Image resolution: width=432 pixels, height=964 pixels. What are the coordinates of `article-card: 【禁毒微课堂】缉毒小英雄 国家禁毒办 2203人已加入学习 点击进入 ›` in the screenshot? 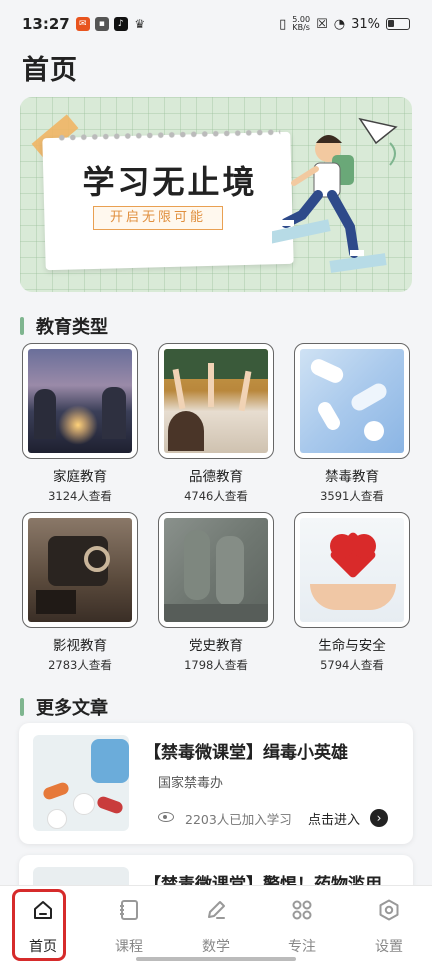 It's located at (216, 783).